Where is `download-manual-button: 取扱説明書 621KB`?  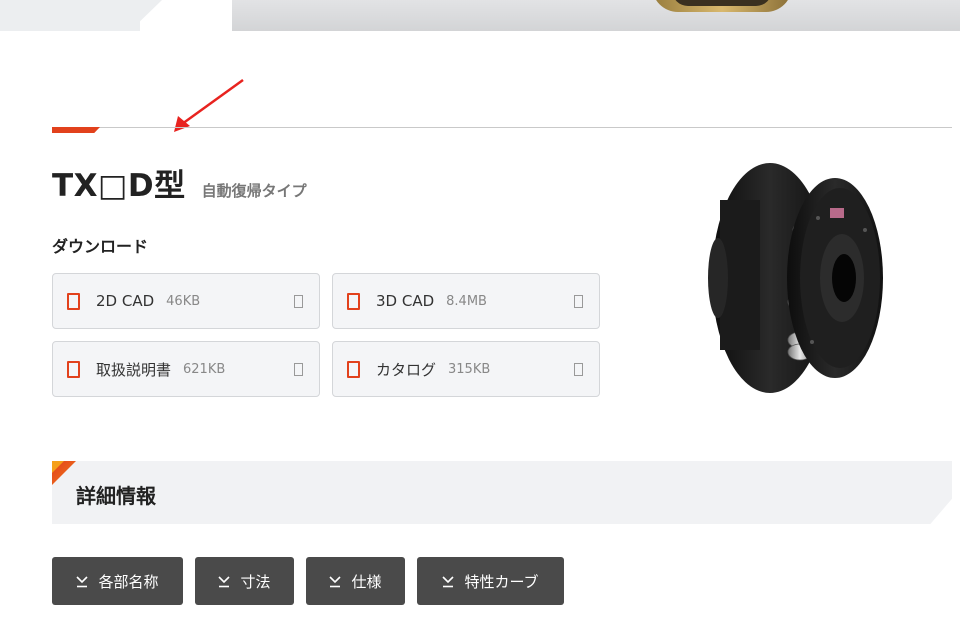
download-manual-button: 取扱説明書 621KB is located at coordinates (186, 369).